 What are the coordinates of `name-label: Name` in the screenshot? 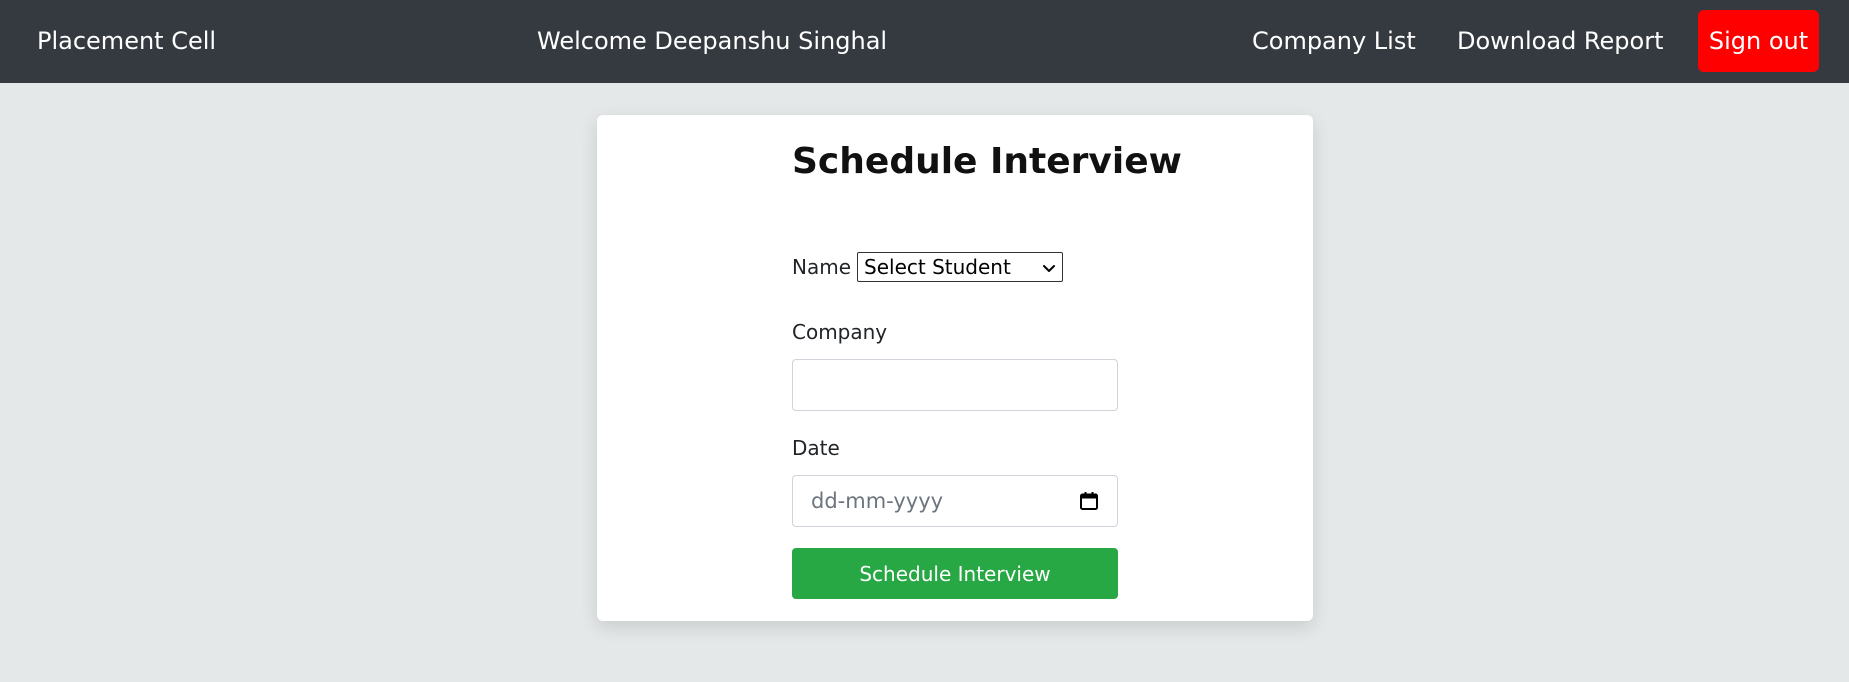 It's located at (822, 267).